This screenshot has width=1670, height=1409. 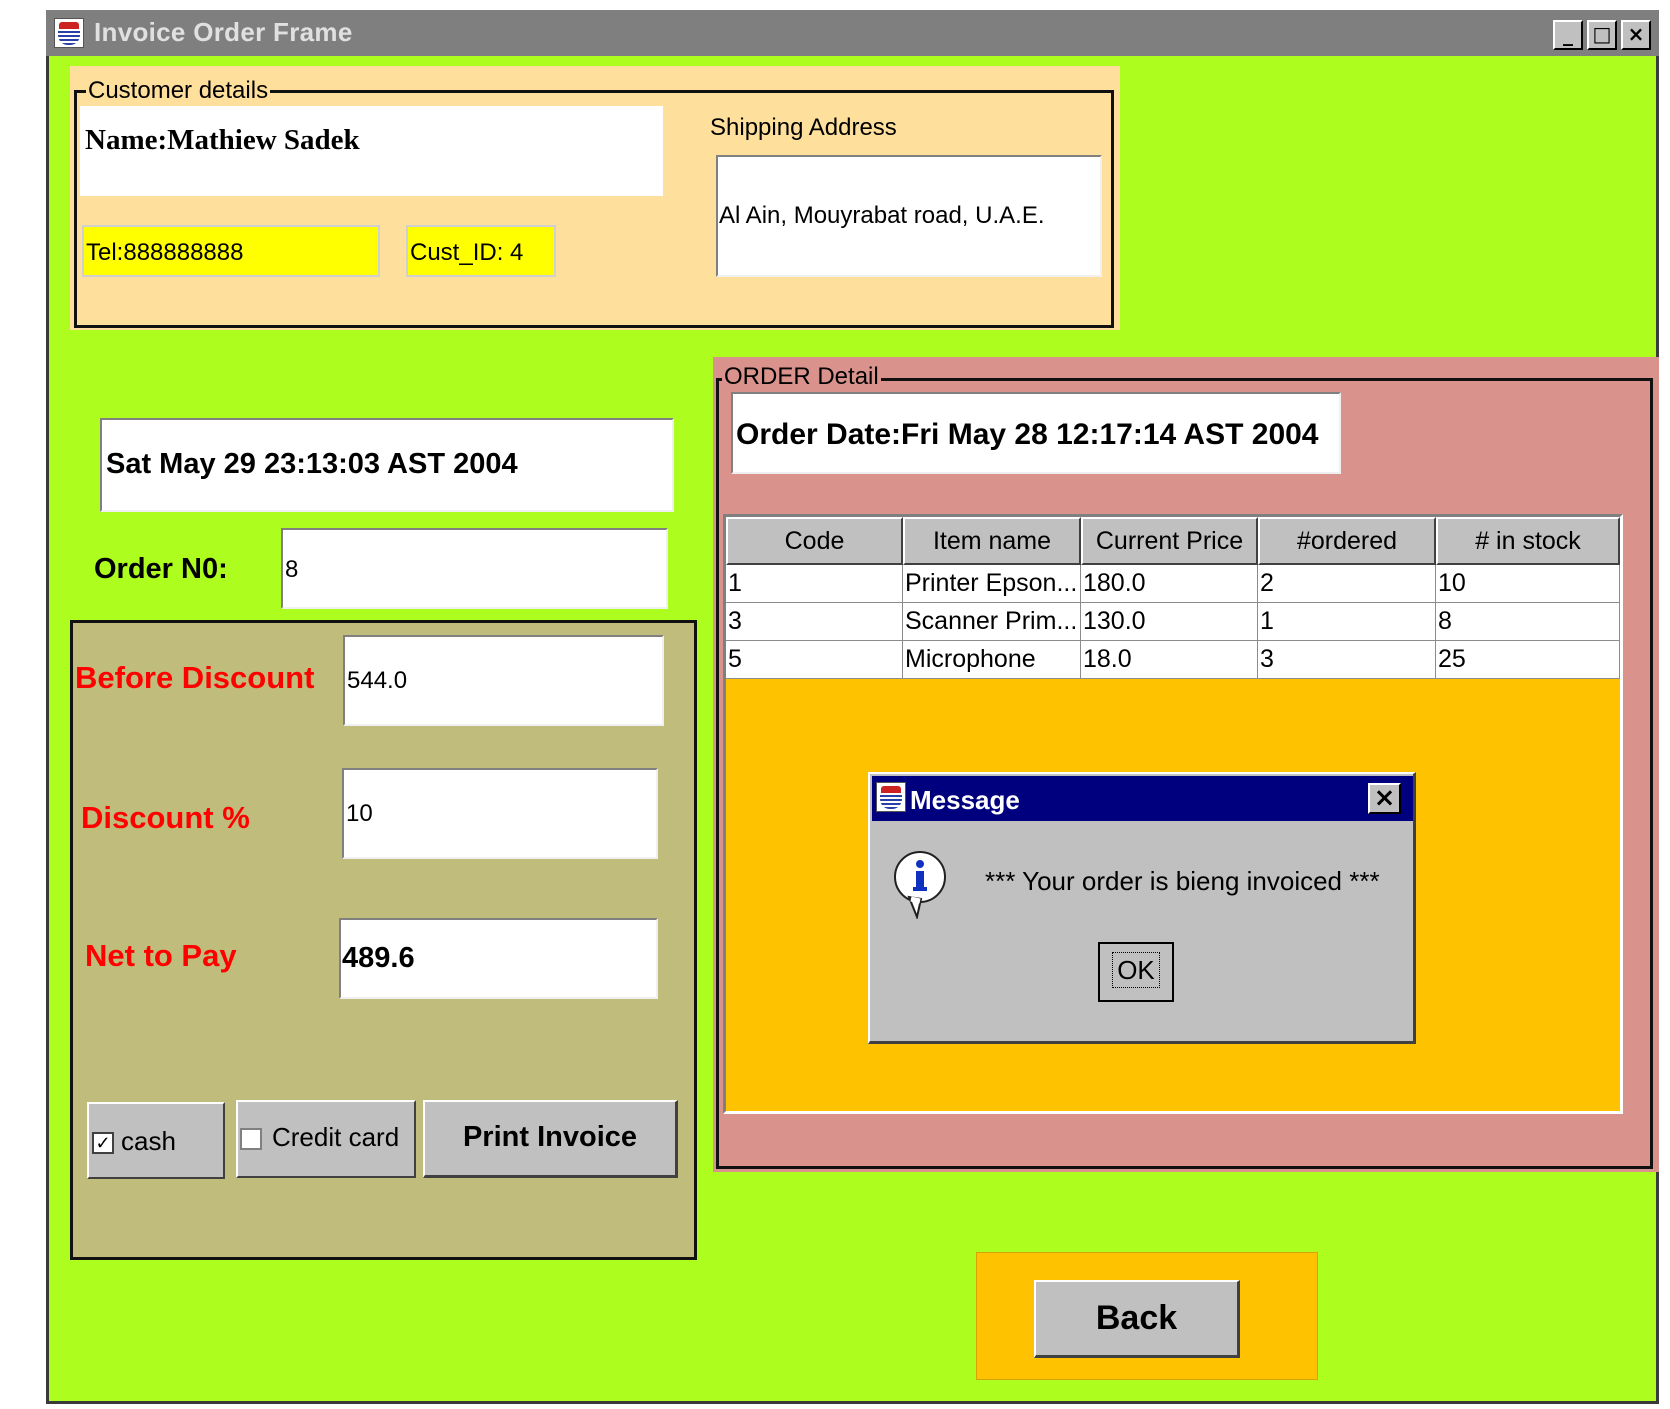 I want to click on cell-in-stock: 25, so click(x=1528, y=660).